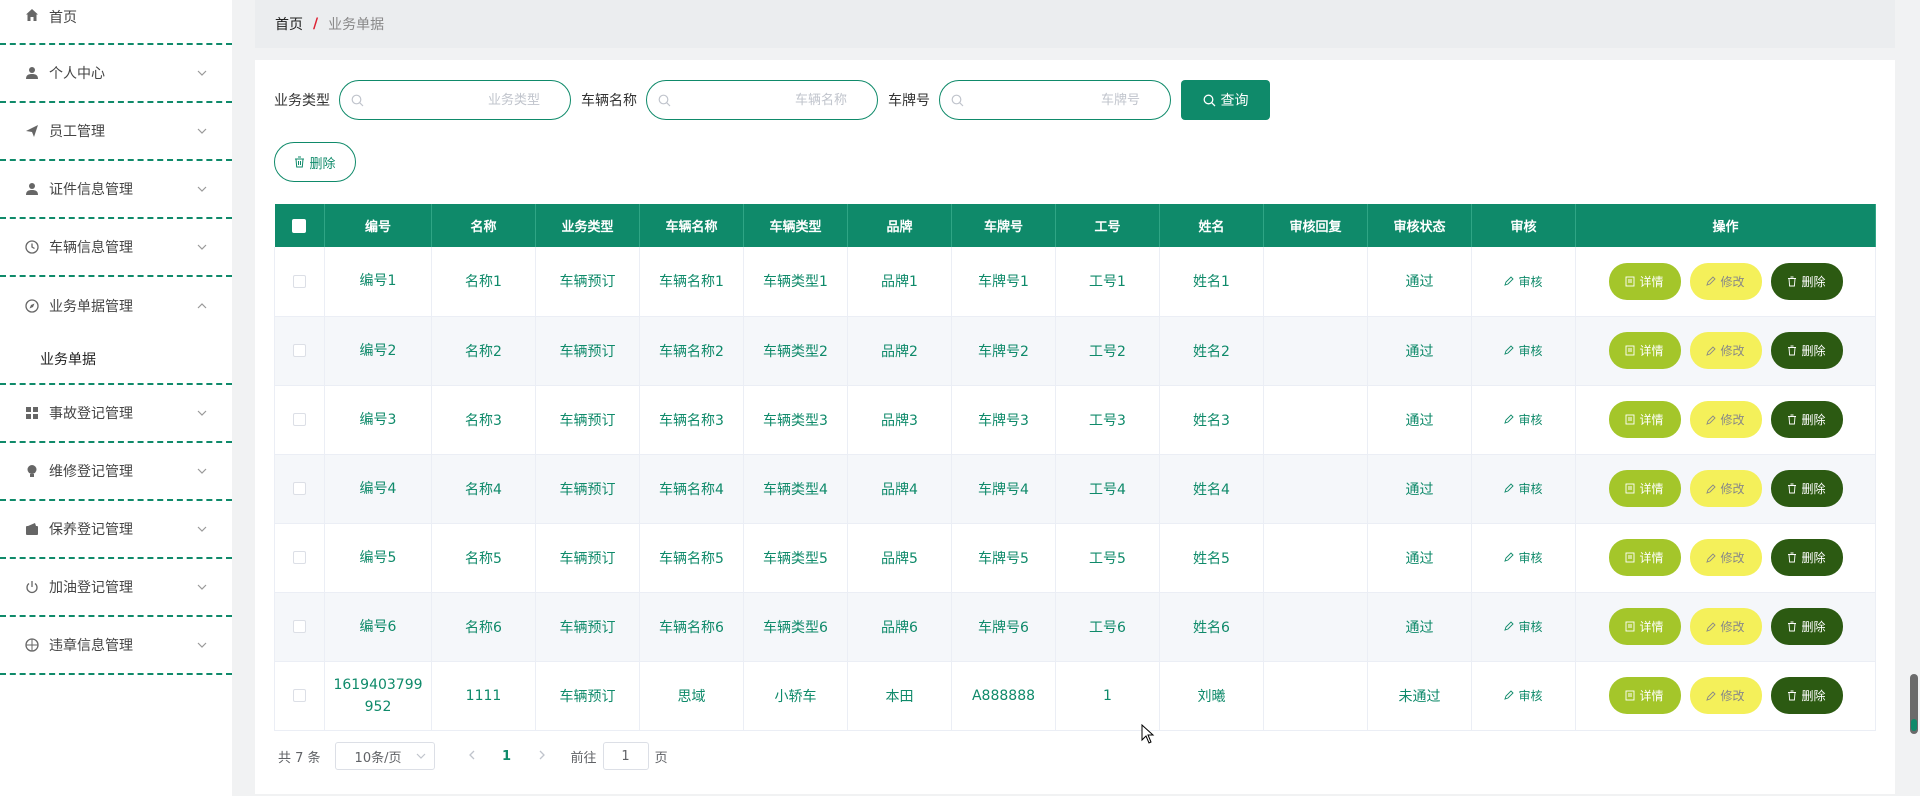 The image size is (1920, 796). Describe the element at coordinates (1419, 351) in the screenshot. I see `cell-audit-status: 通过` at that location.